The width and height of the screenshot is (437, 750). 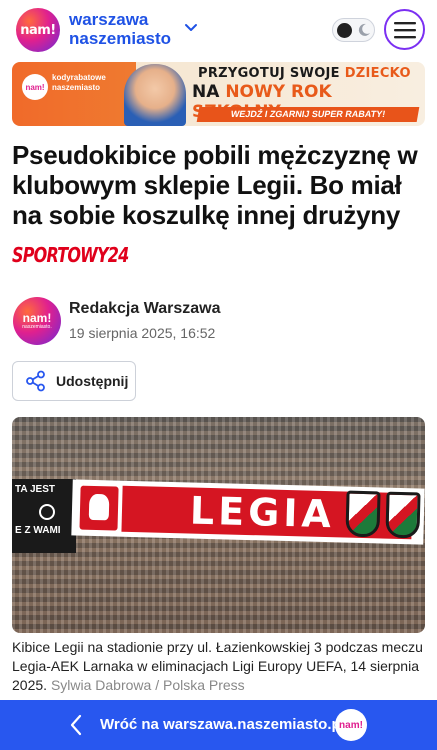 I want to click on menu-button, so click(x=404, y=29).